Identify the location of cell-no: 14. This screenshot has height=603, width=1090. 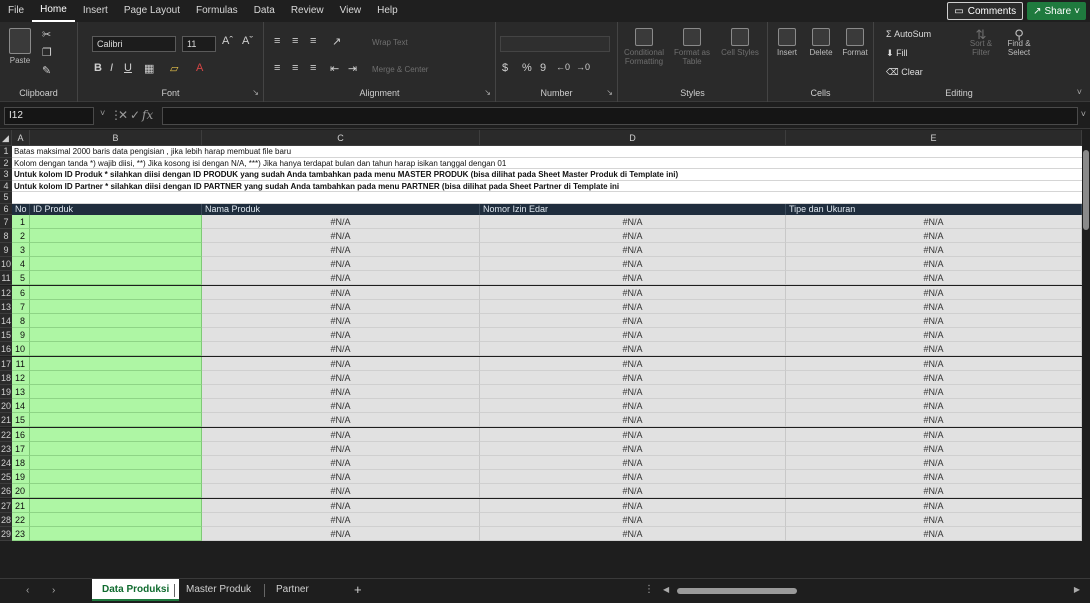
(21, 406).